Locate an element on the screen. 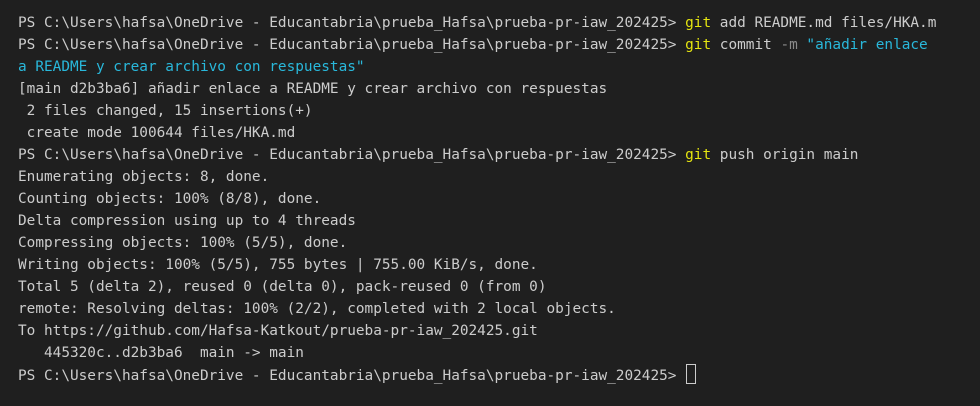 This screenshot has height=406, width=980. command-args: push origin main is located at coordinates (785, 155).